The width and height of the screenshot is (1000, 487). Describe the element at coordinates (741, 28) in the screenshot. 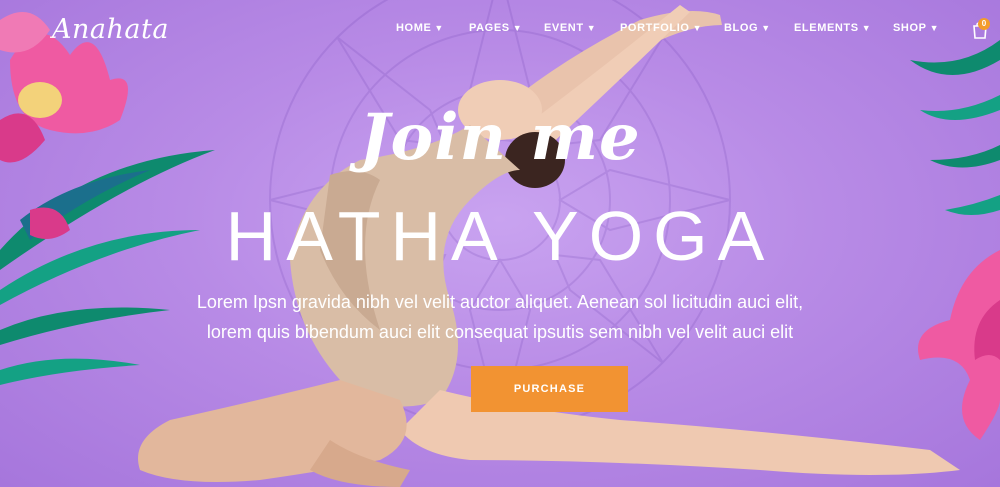

I see `nav-item-label: BLOG` at that location.